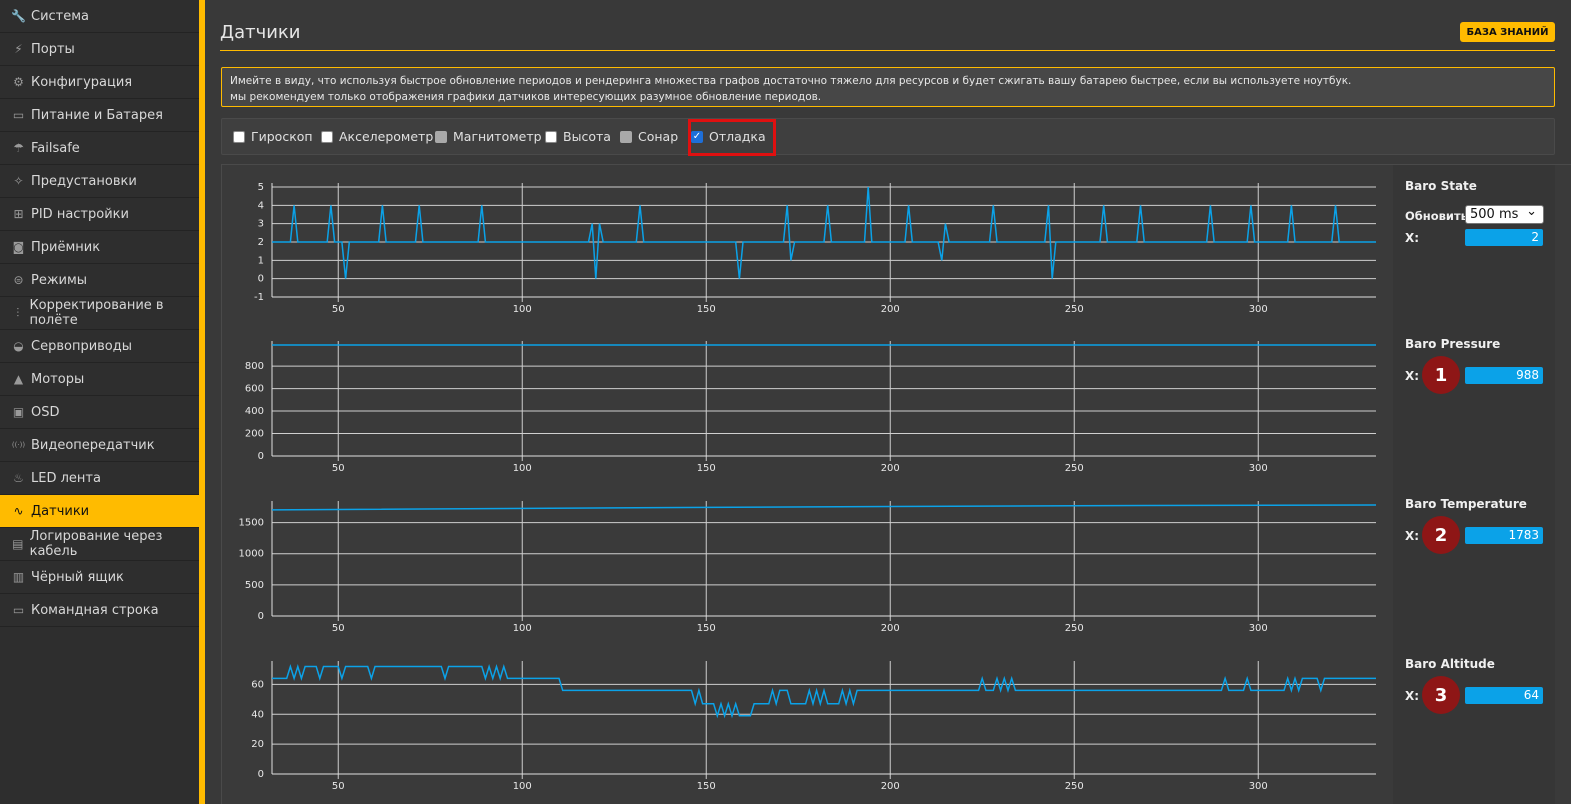 The image size is (1571, 804). Describe the element at coordinates (66, 478) in the screenshot. I see `sidebar-item-label: LED лента` at that location.